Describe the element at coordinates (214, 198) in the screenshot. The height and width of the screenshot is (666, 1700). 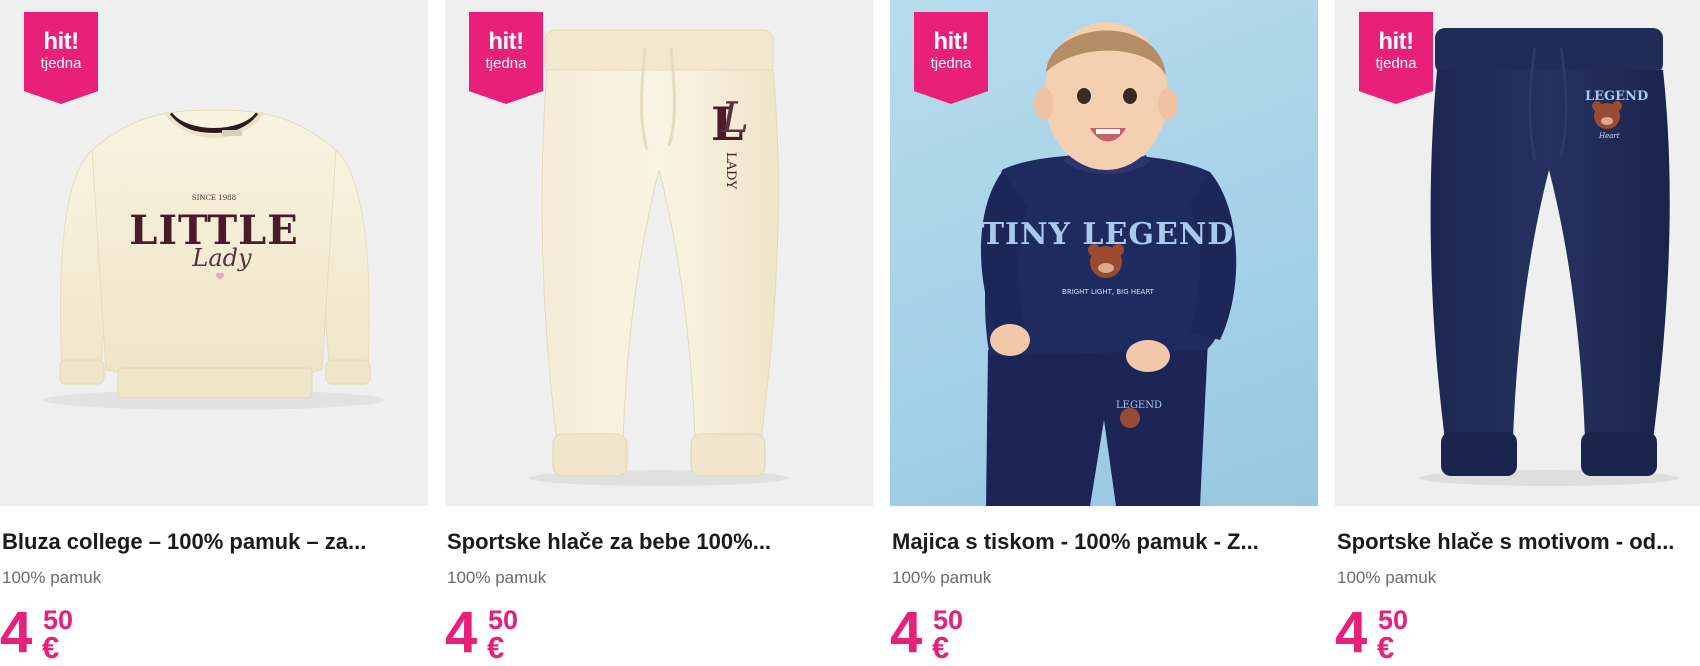
I see `svg-text: SINCE 1988` at that location.